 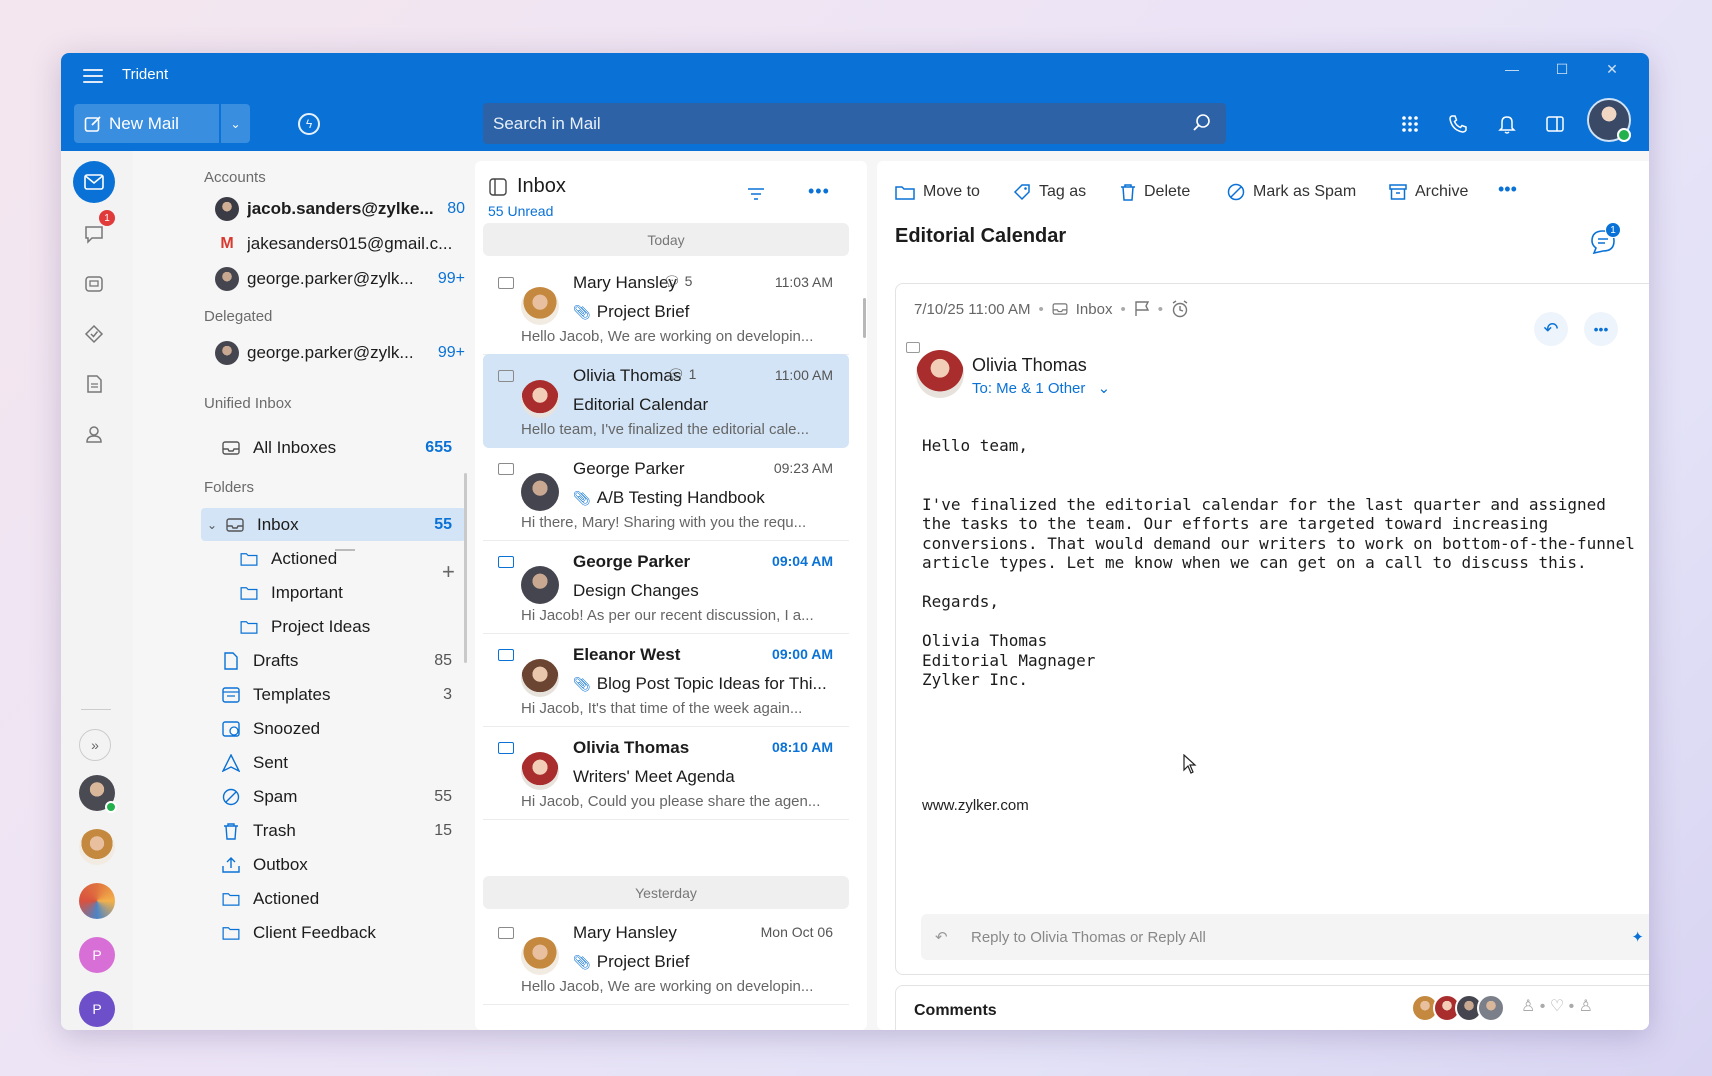 What do you see at coordinates (93, 76) in the screenshot?
I see `hamburger-menu-icon` at bounding box center [93, 76].